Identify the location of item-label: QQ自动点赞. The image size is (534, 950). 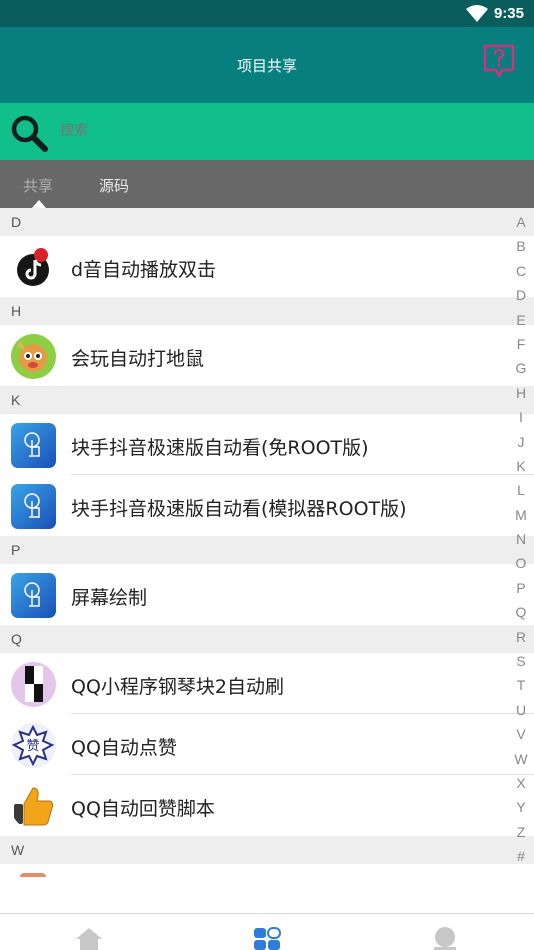
(124, 748).